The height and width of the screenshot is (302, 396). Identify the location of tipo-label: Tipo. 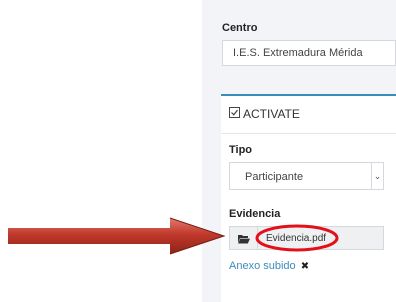
(241, 150).